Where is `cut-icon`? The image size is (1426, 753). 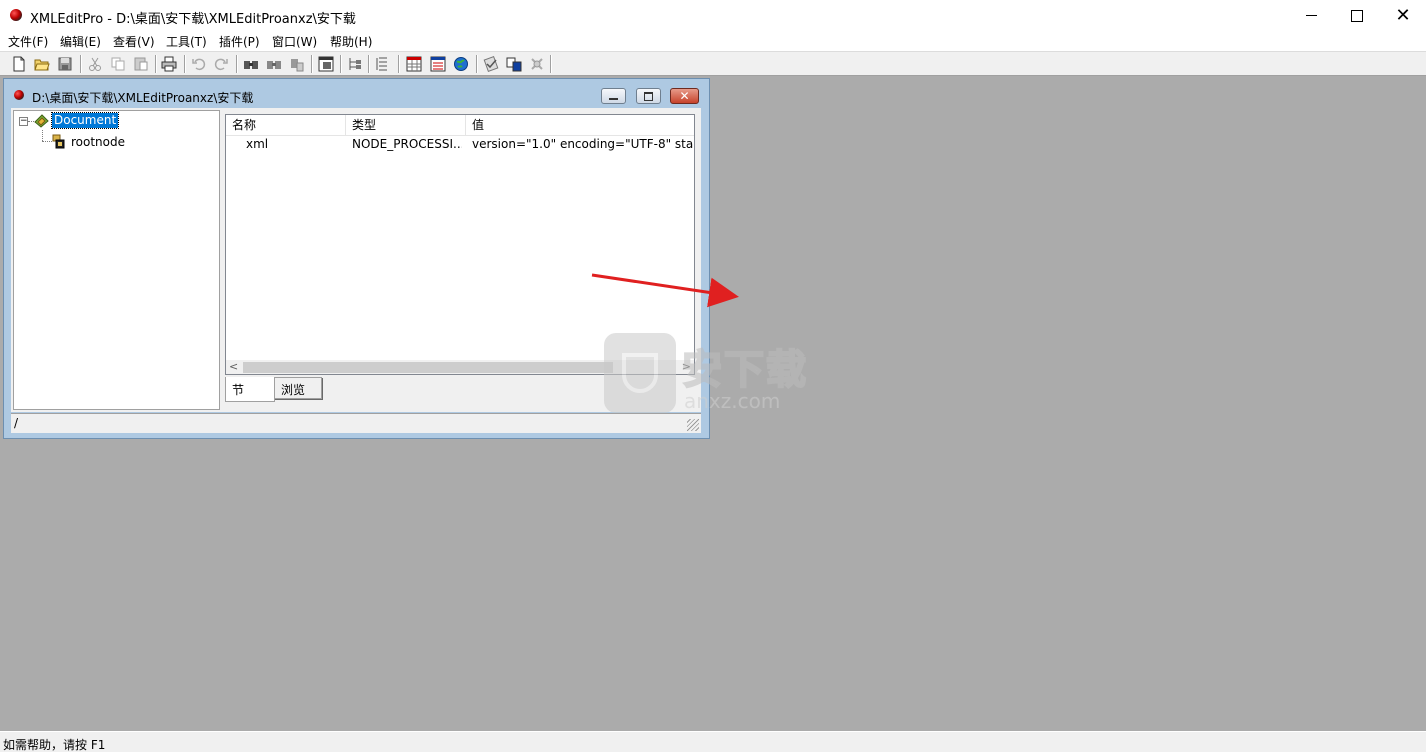 cut-icon is located at coordinates (95, 64).